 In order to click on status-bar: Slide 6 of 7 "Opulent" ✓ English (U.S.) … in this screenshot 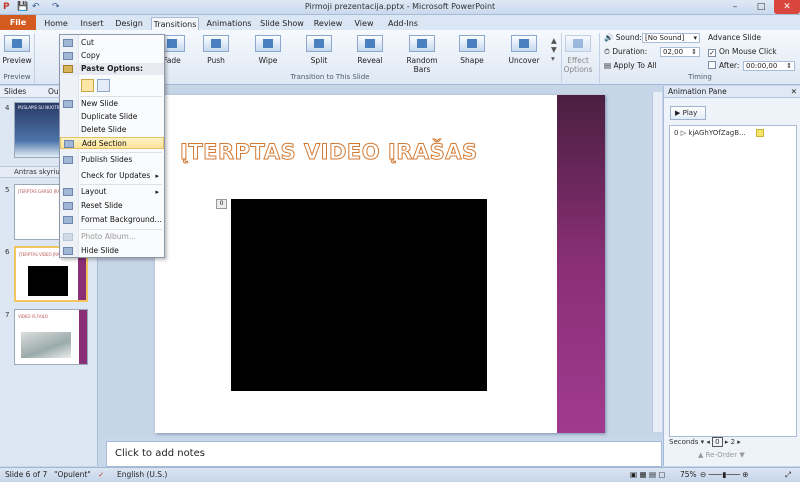, I will do `click(400, 474)`.